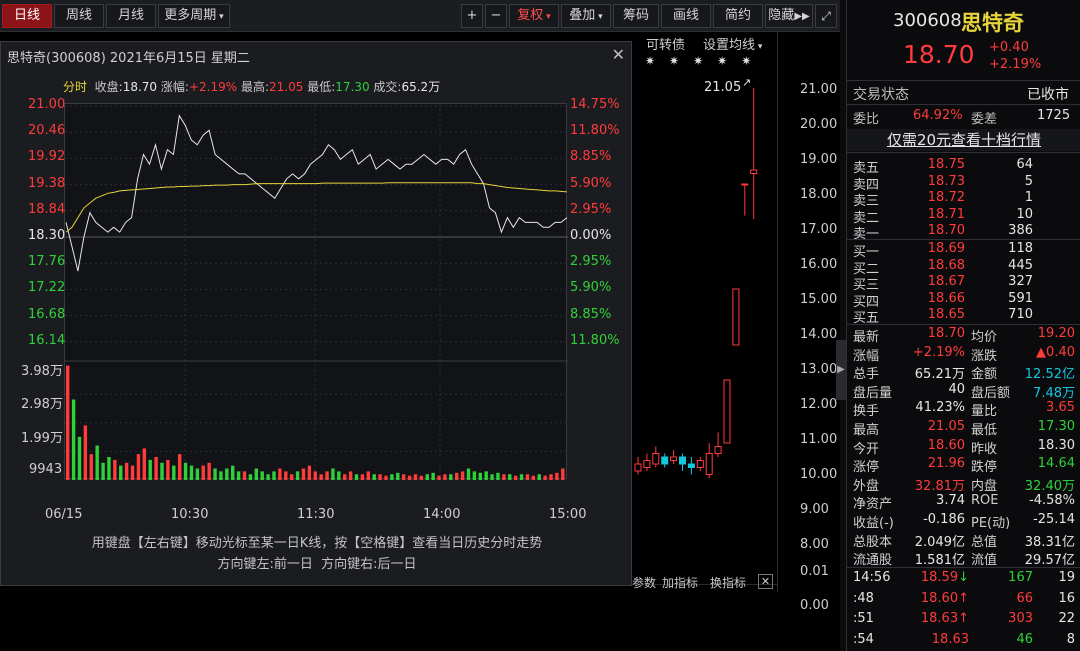 This screenshot has width=1080, height=651. I want to click on switch-indicator-tab: 换指标, so click(728, 582).